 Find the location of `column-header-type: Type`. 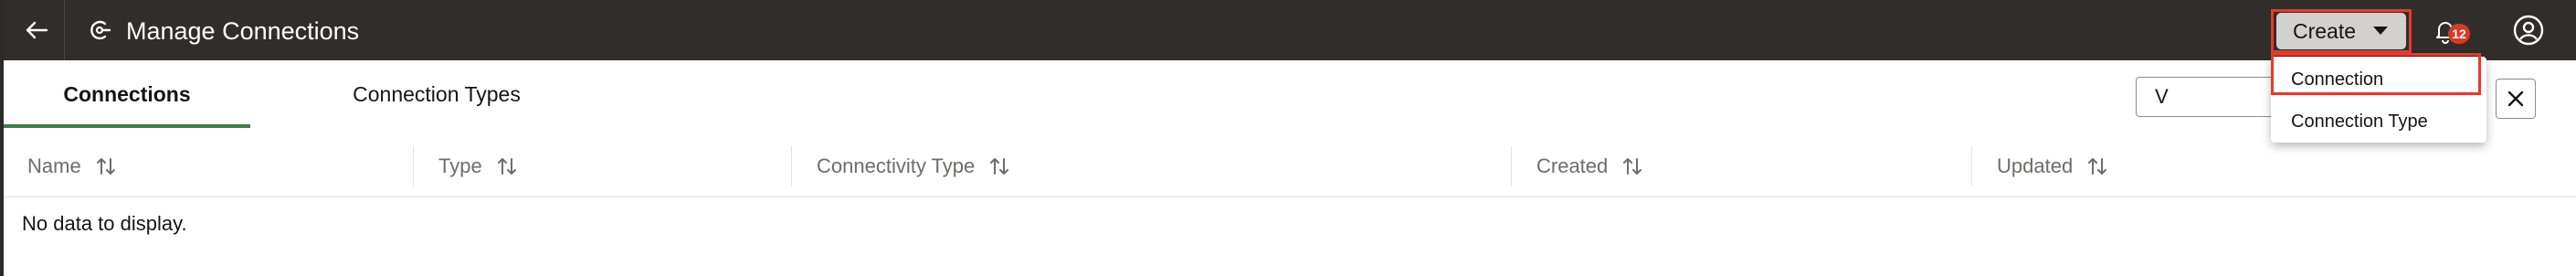

column-header-type: Type is located at coordinates (478, 166).